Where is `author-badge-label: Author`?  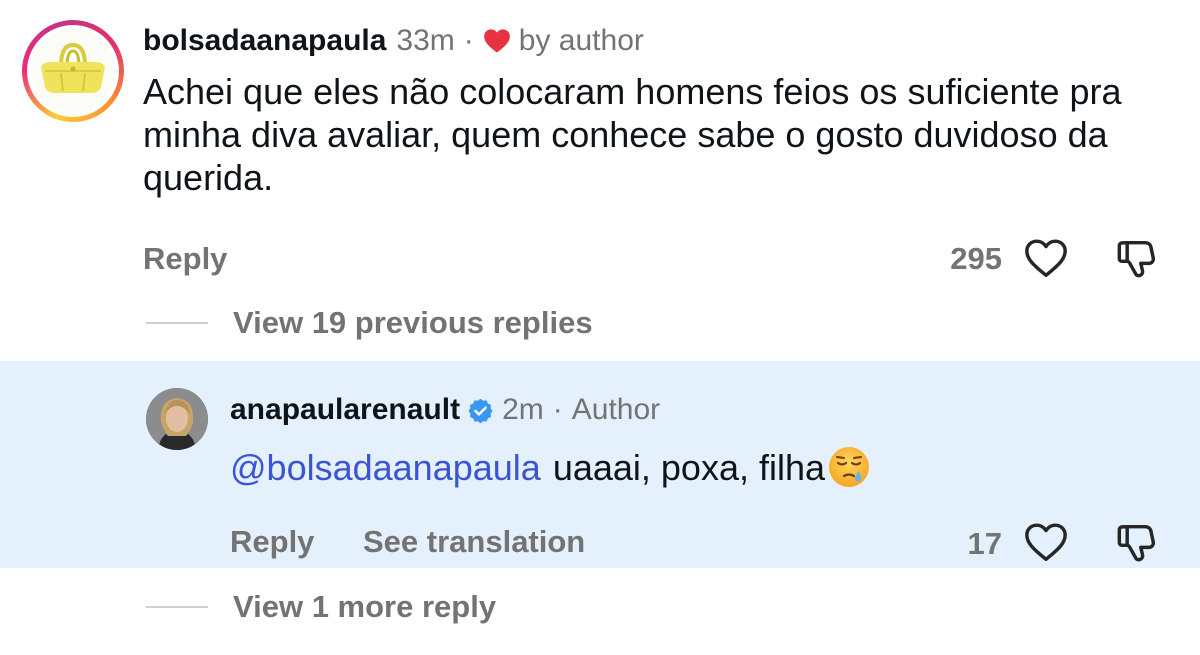
author-badge-label: Author is located at coordinates (616, 409).